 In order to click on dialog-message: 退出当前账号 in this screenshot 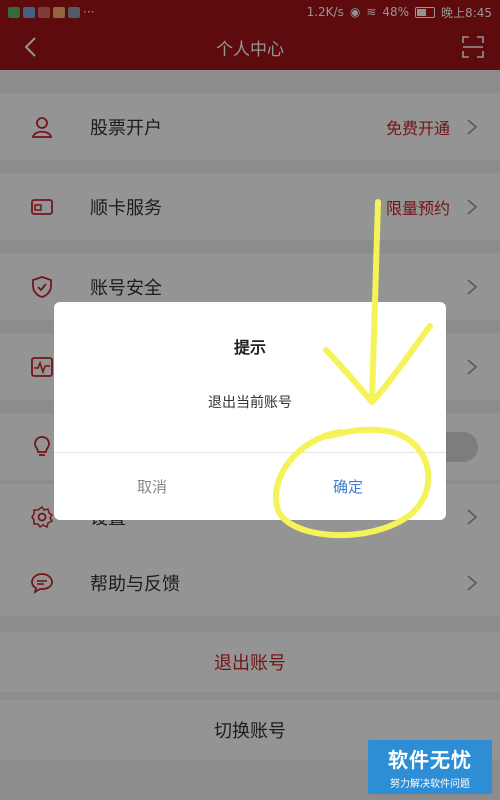, I will do `click(250, 403)`.